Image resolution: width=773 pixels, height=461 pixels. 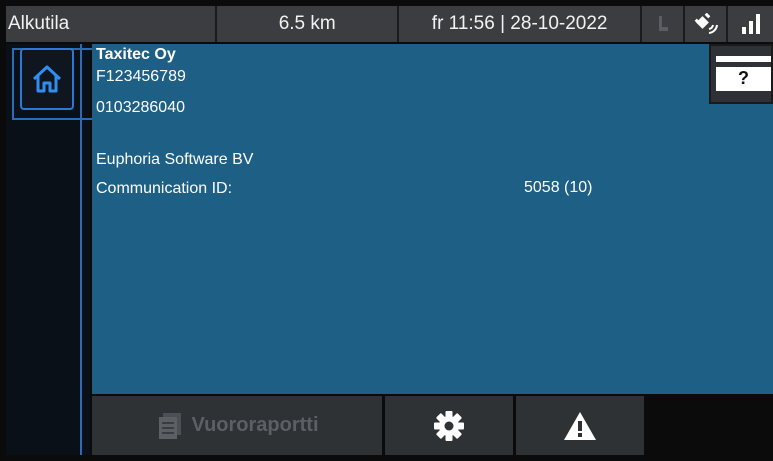 What do you see at coordinates (707, 24) in the screenshot?
I see `gps-icon` at bounding box center [707, 24].